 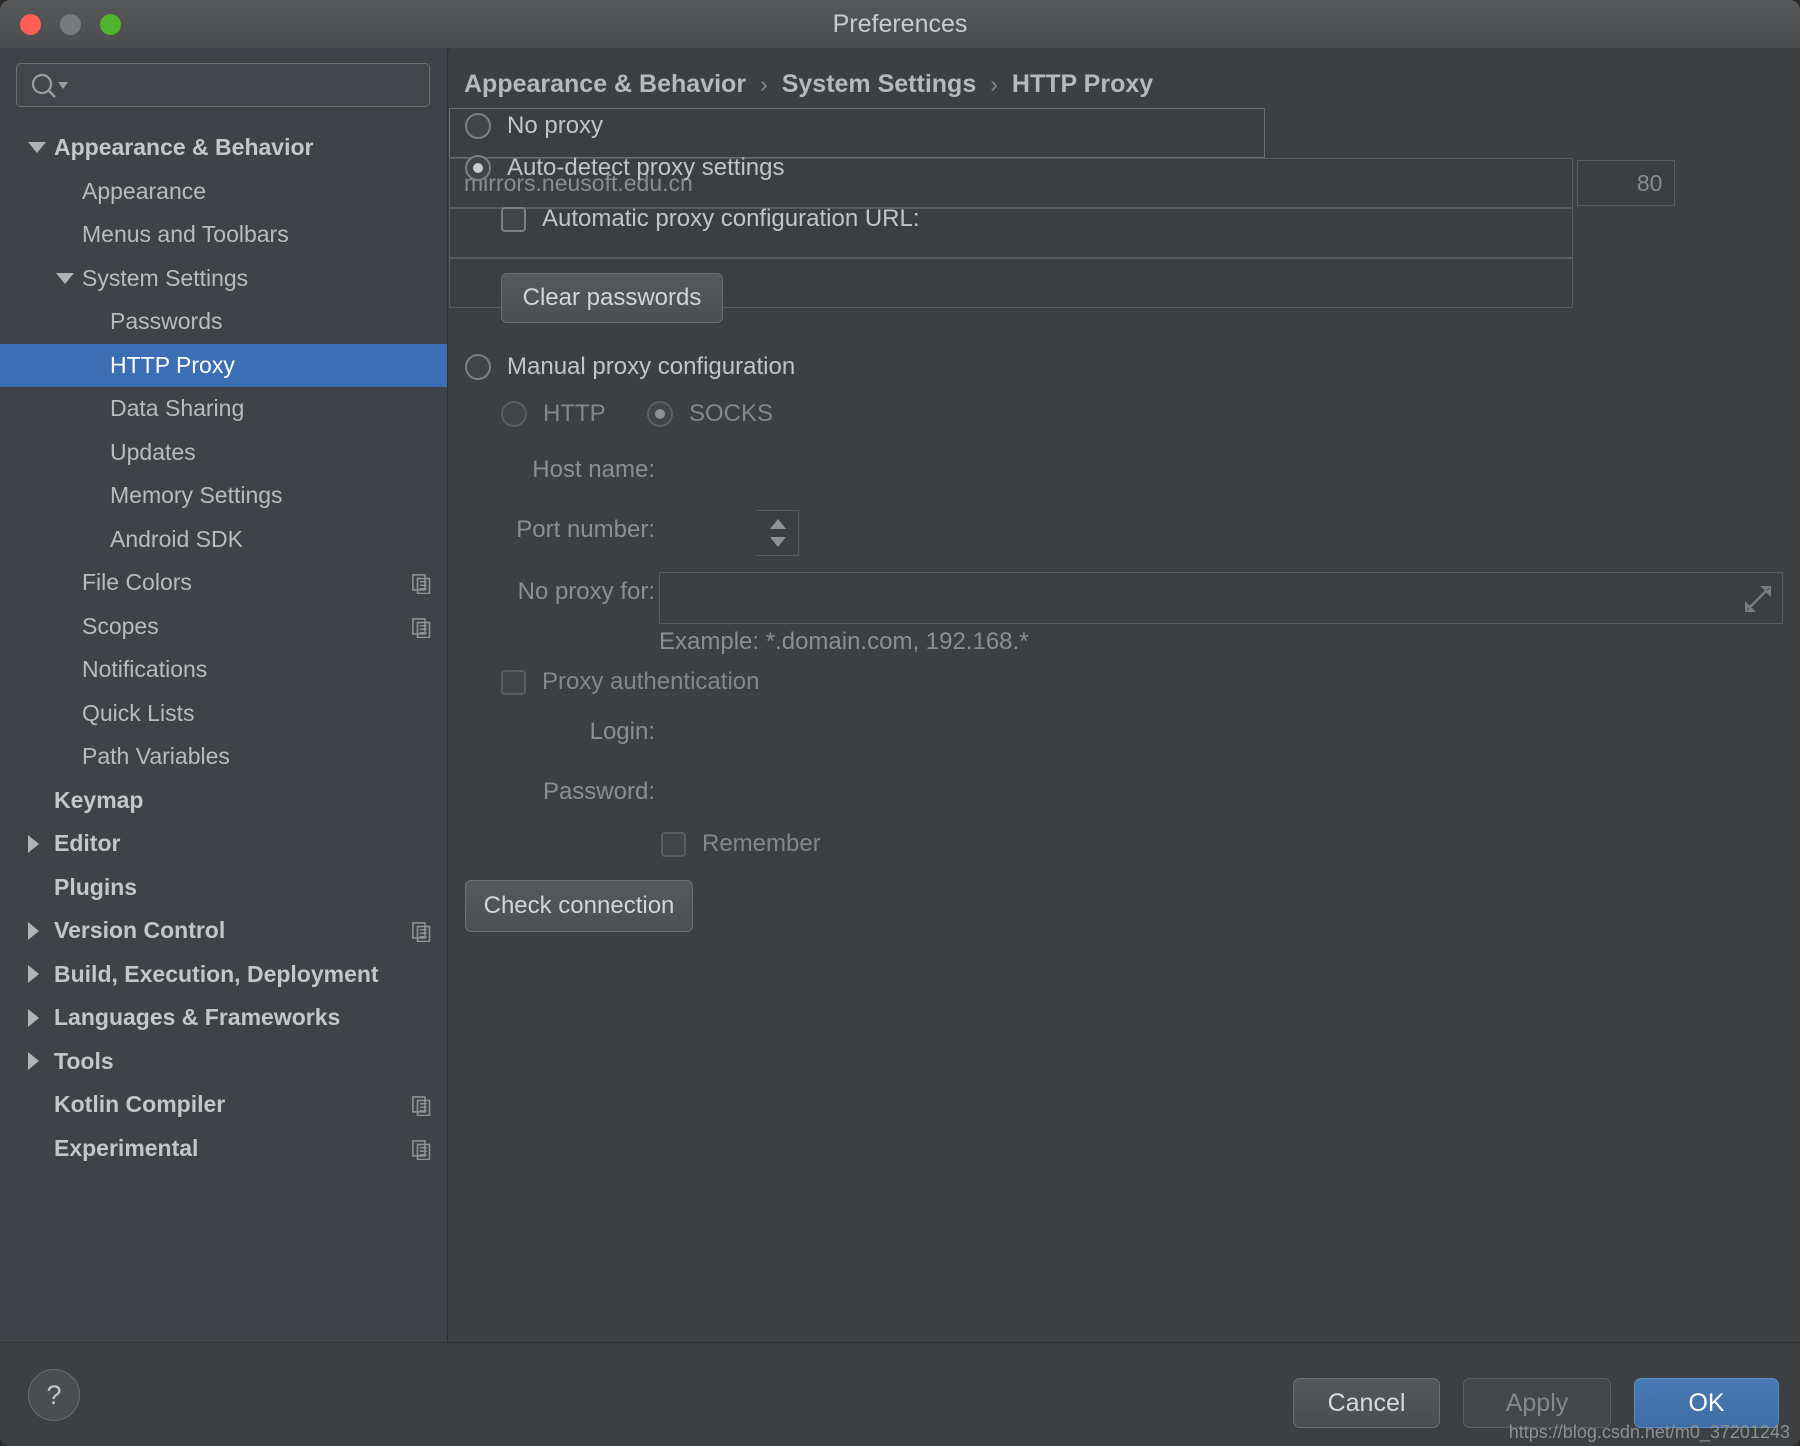 What do you see at coordinates (223, 453) in the screenshot?
I see `sidebar-item-updates: Updates` at bounding box center [223, 453].